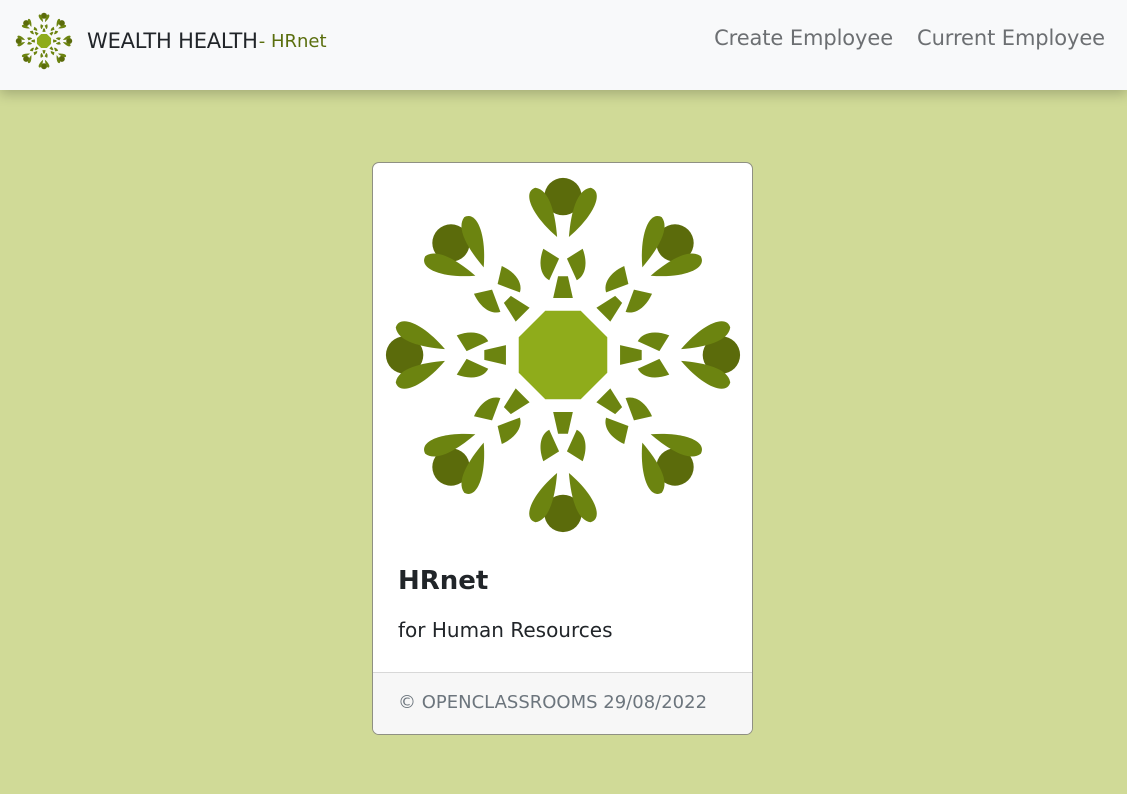 This screenshot has width=1127, height=794. Describe the element at coordinates (803, 38) in the screenshot. I see `nav-link-create-employee: Create Employee` at that location.